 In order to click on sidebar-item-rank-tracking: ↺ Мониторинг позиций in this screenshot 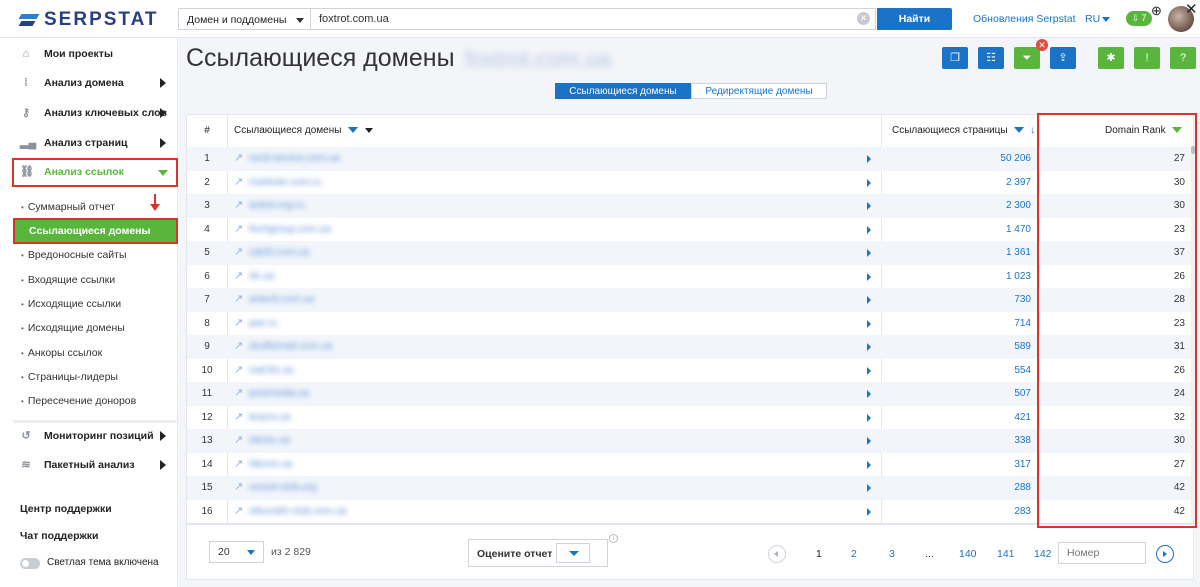, I will do `click(89, 436)`.